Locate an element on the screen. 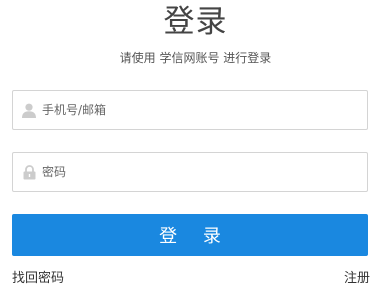  login-button: 登 录 is located at coordinates (190, 235).